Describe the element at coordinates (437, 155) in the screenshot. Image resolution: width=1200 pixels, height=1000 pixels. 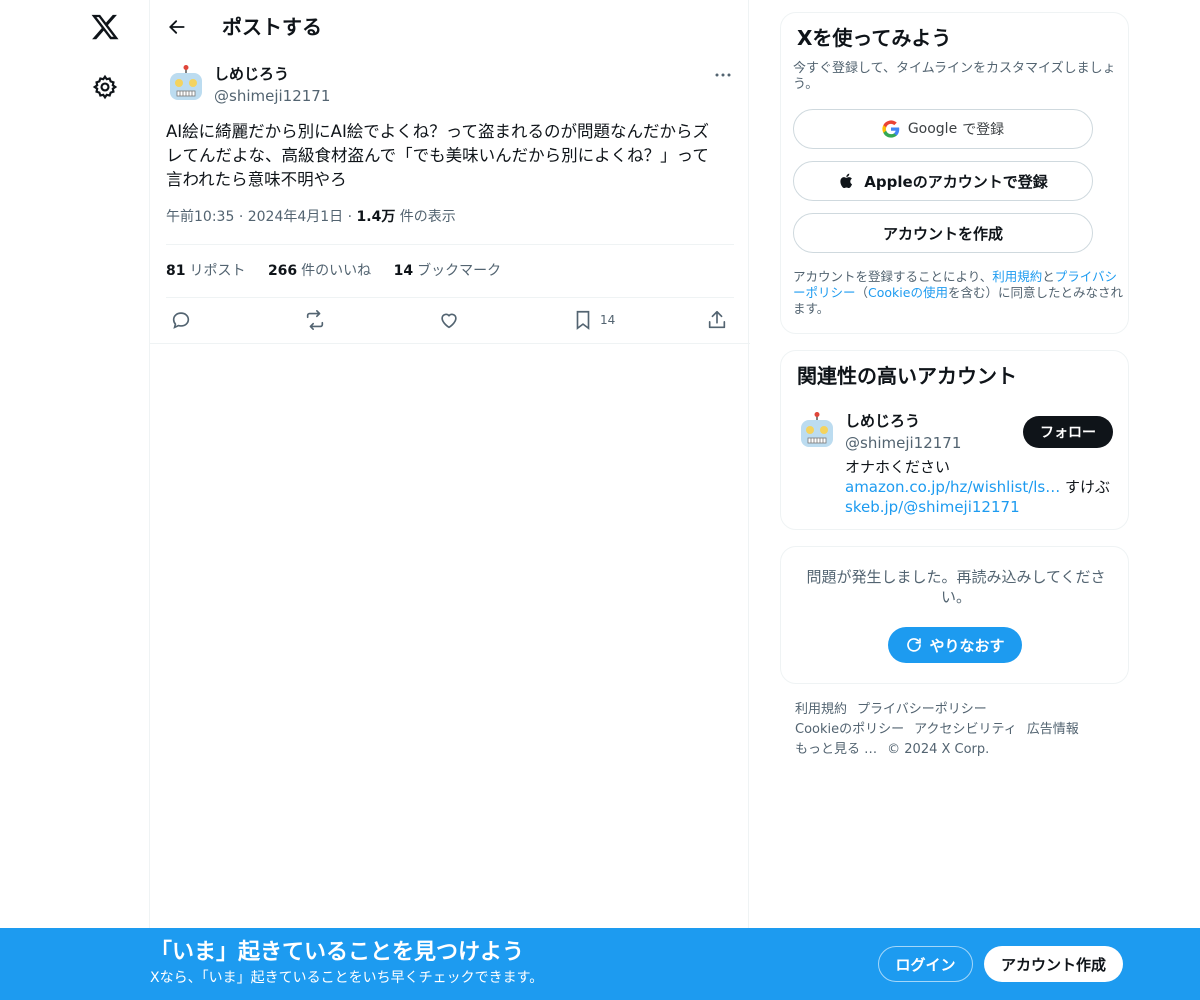
I see `tweet-text-line: レてんだよな、高級食材盗んで「でも美味いんだから別によくね？」って` at that location.